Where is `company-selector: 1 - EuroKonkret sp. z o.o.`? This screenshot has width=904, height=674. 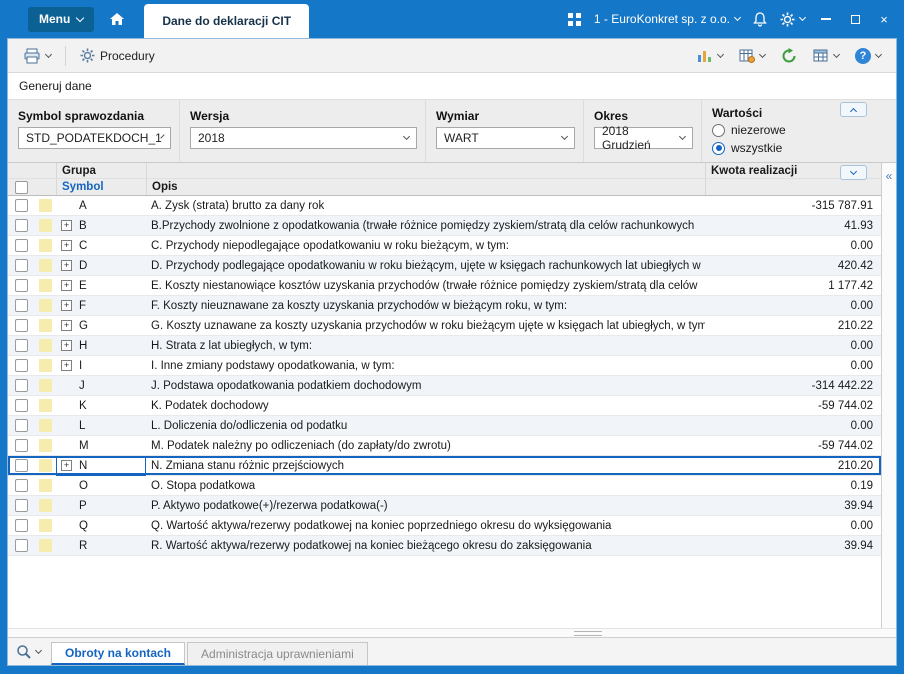 company-selector: 1 - EuroKonkret sp. z o.o. is located at coordinates (667, 19).